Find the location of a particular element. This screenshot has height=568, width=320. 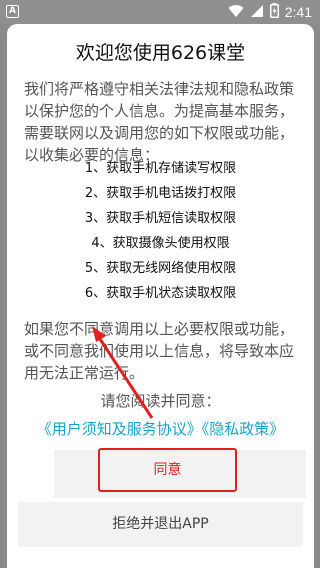

permission-item: 4、获取摄像头使用权限 is located at coordinates (160, 243).